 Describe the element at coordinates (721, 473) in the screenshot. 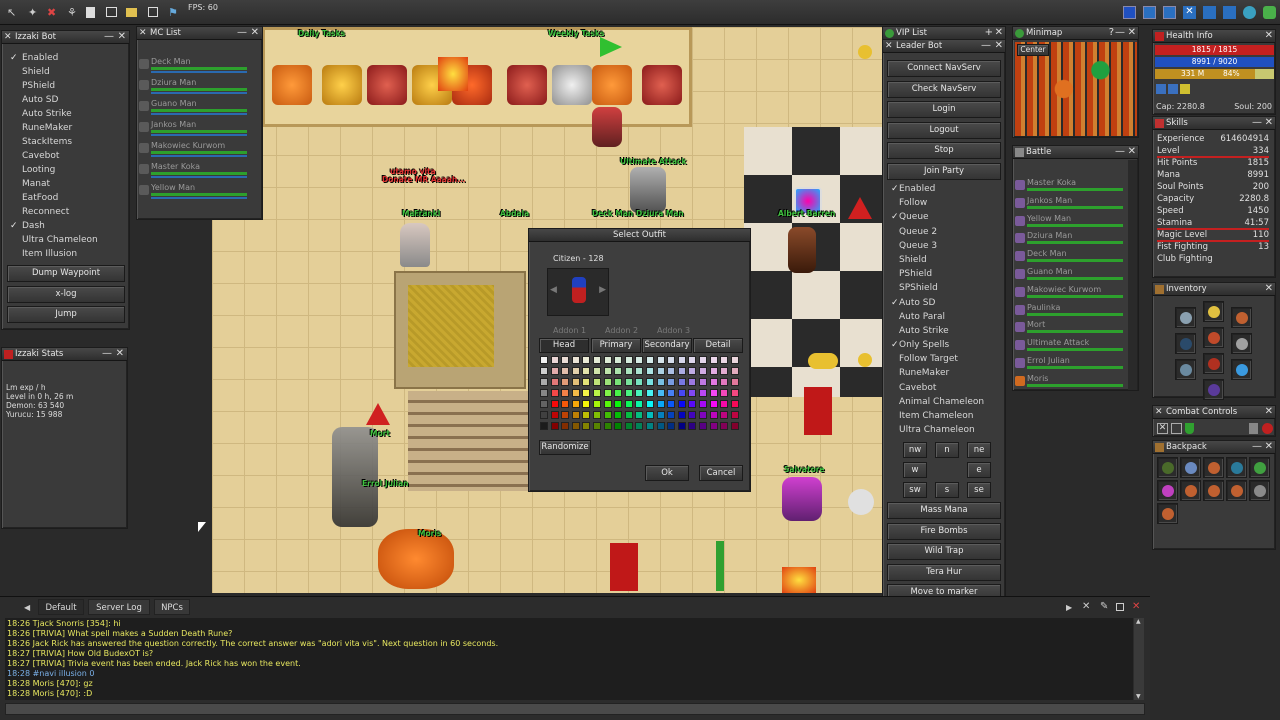

I see `cancel-button: Cancel` at that location.